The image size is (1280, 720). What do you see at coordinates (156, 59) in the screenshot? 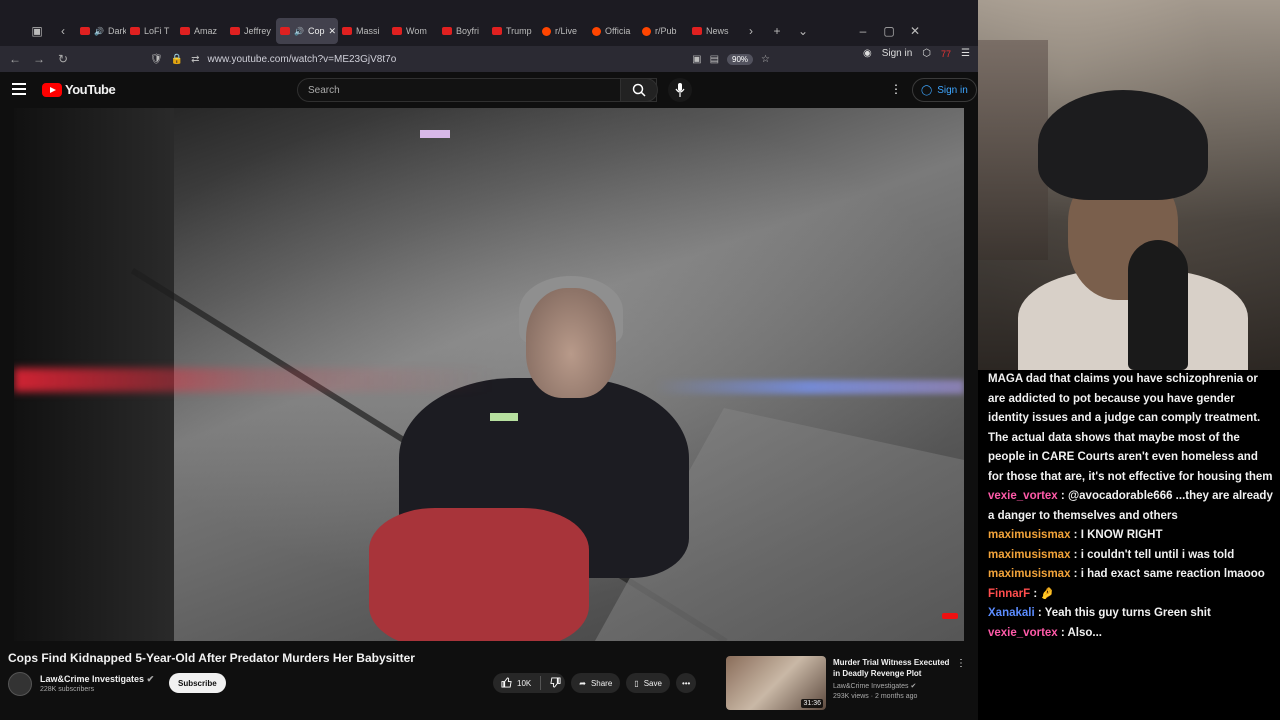
I see `shield-icon: 🛡` at bounding box center [156, 59].